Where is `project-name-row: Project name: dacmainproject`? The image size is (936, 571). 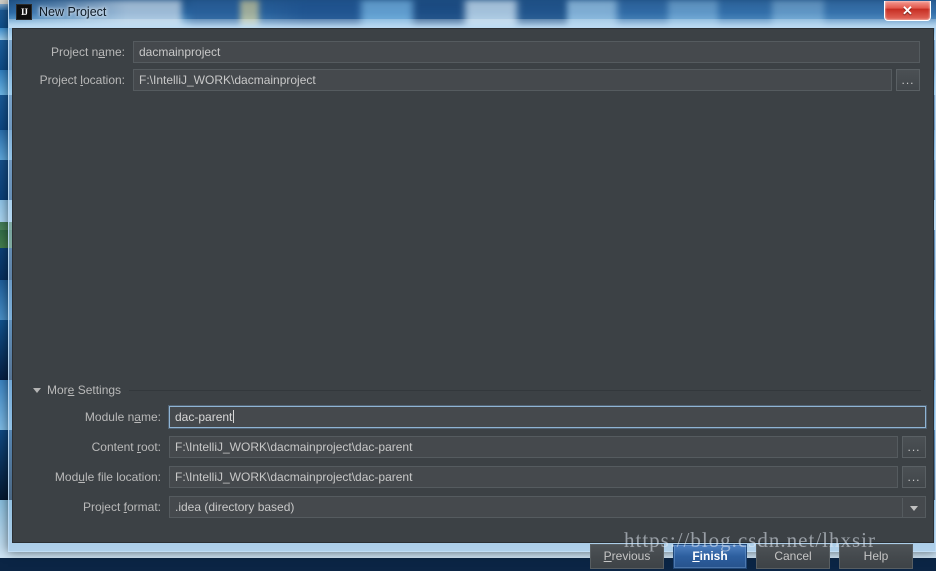 project-name-row: Project name: dacmainproject is located at coordinates (476, 52).